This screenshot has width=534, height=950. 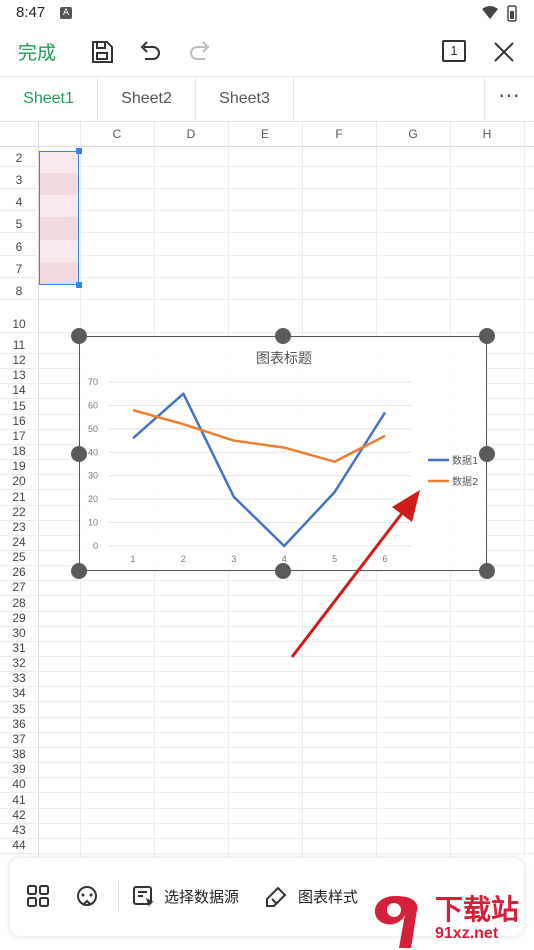 What do you see at coordinates (467, 933) in the screenshot?
I see `watermark-url: 91xz.net` at bounding box center [467, 933].